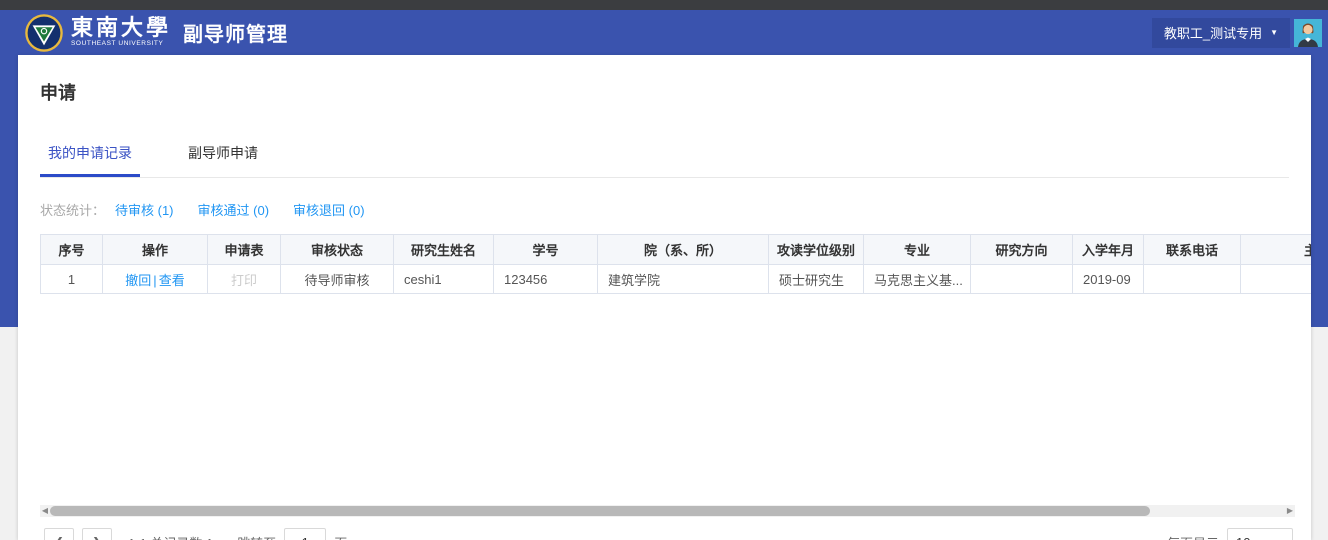 The width and height of the screenshot is (1328, 540). What do you see at coordinates (305, 534) in the screenshot?
I see `jump-to-page-input` at bounding box center [305, 534].